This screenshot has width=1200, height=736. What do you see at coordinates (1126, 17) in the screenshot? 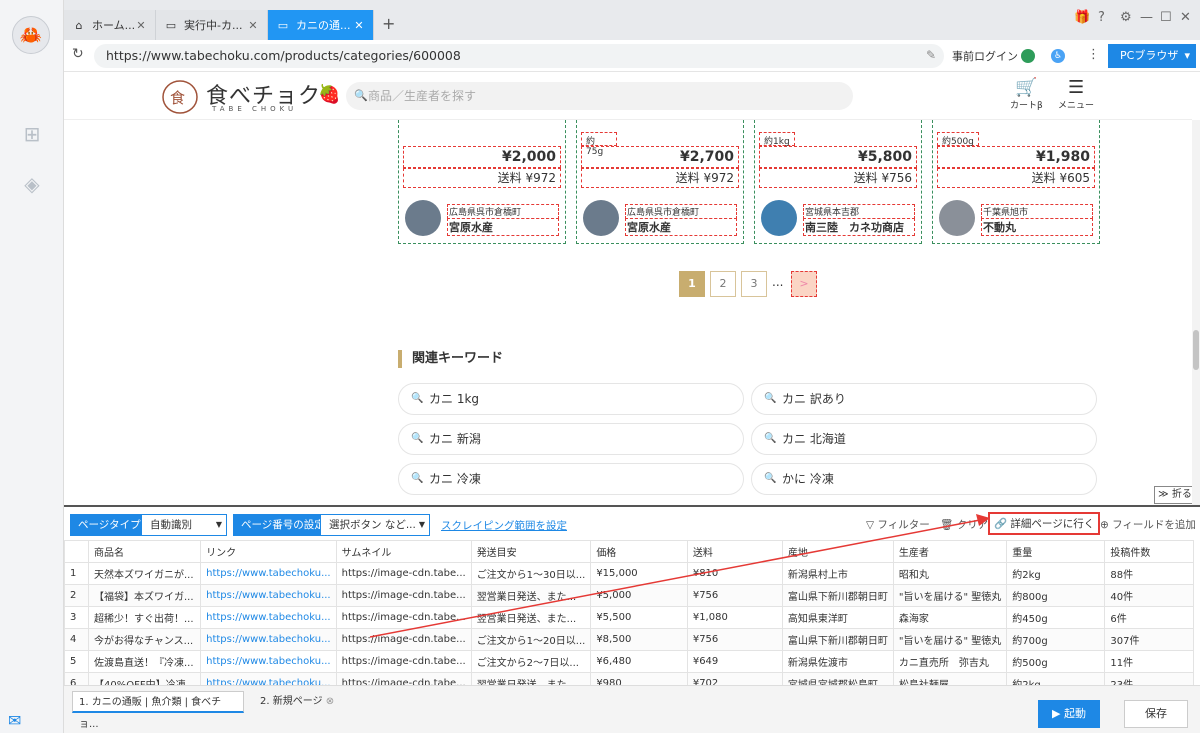
I see `settings-icon: ⚙` at bounding box center [1126, 17].